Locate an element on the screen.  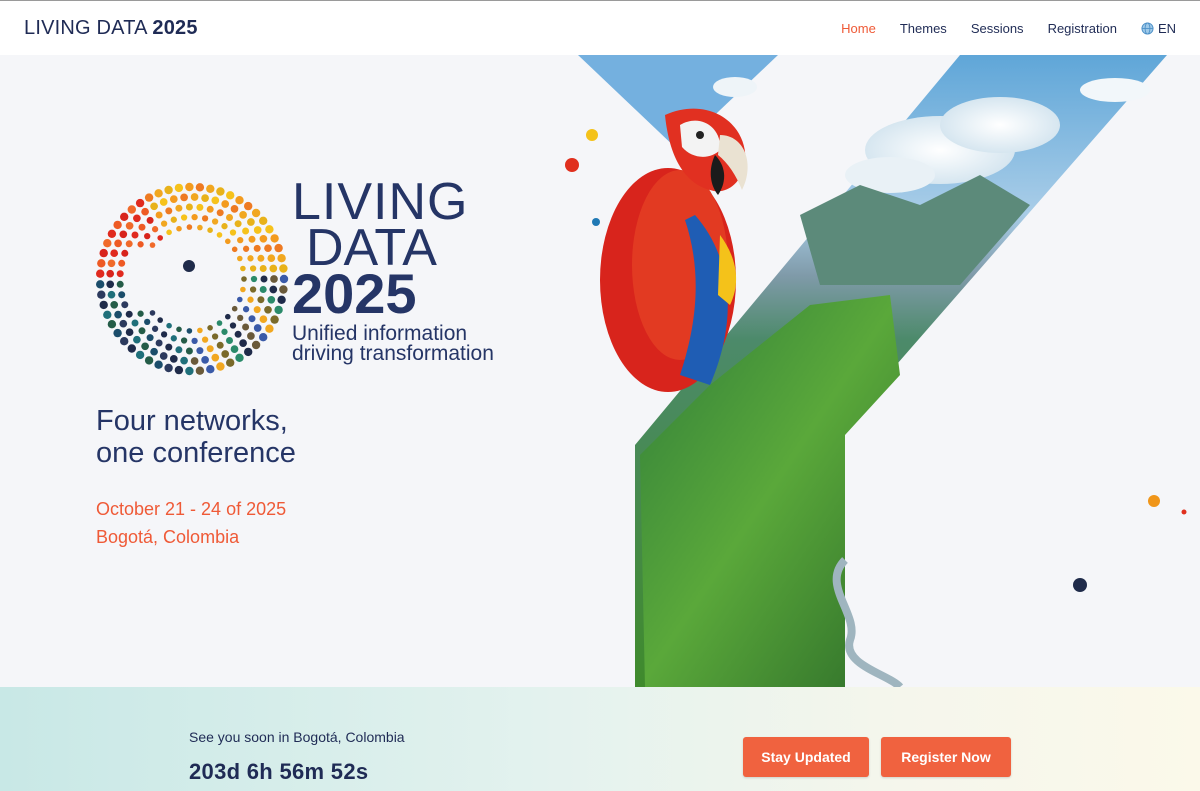
language-label: EN is located at coordinates (1166, 28).